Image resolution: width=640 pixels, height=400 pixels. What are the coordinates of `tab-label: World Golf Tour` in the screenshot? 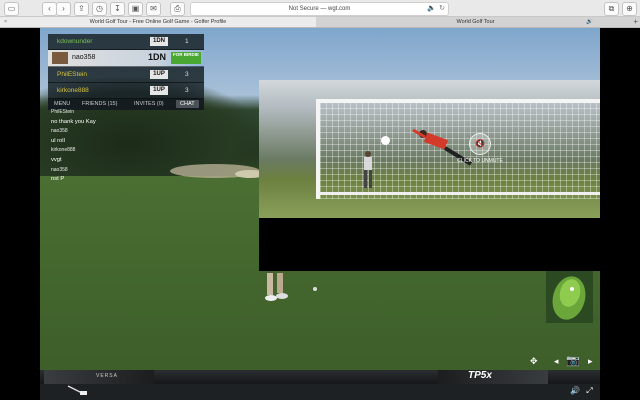 It's located at (475, 22).